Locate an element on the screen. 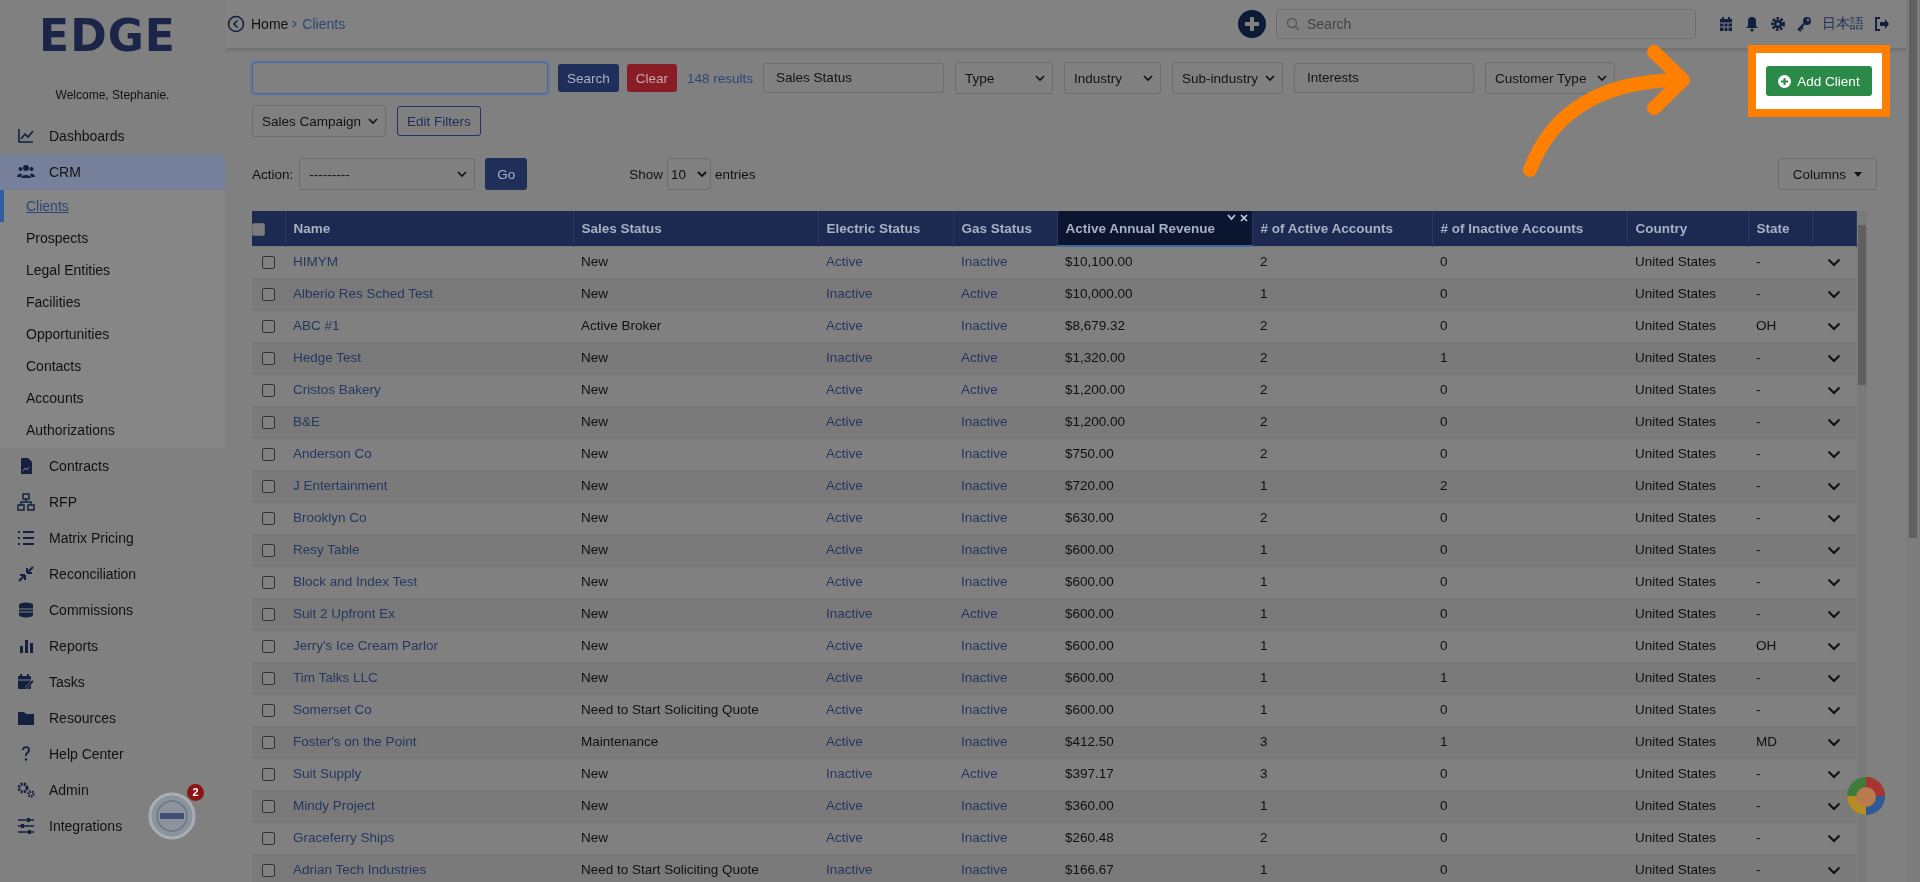 The image size is (1920, 882). columns-button: Columns is located at coordinates (1827, 174).